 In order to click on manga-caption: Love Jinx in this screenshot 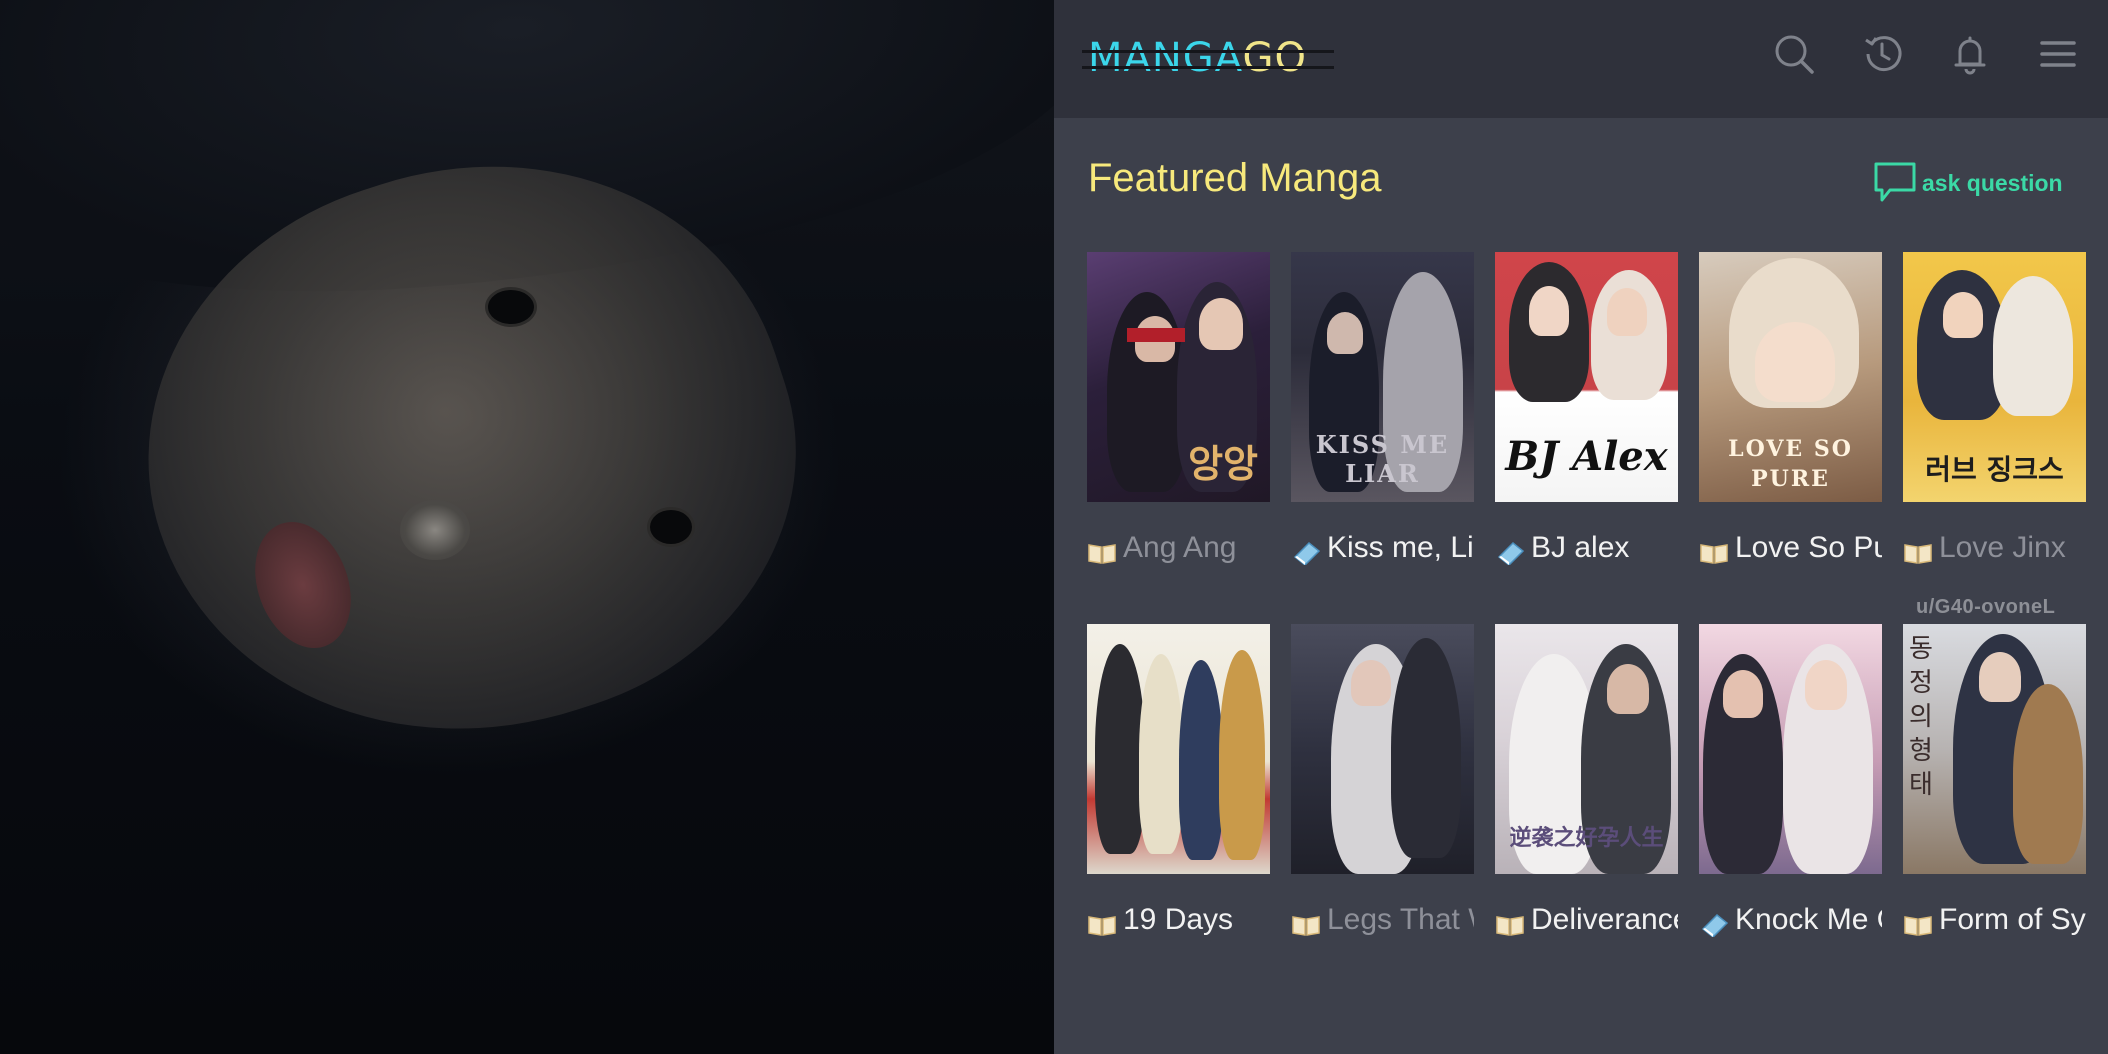, I will do `click(1994, 548)`.